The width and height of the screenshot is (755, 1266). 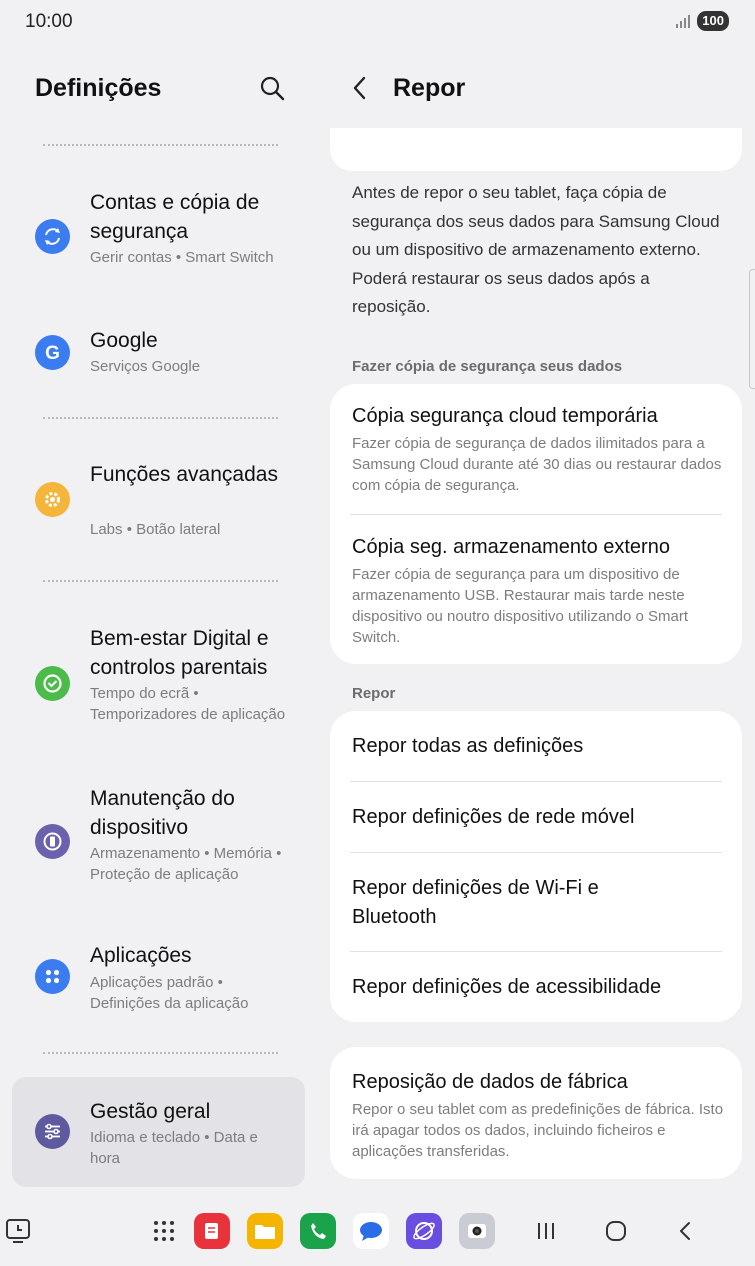 What do you see at coordinates (536, 149) in the screenshot?
I see `reset-illustration-card` at bounding box center [536, 149].